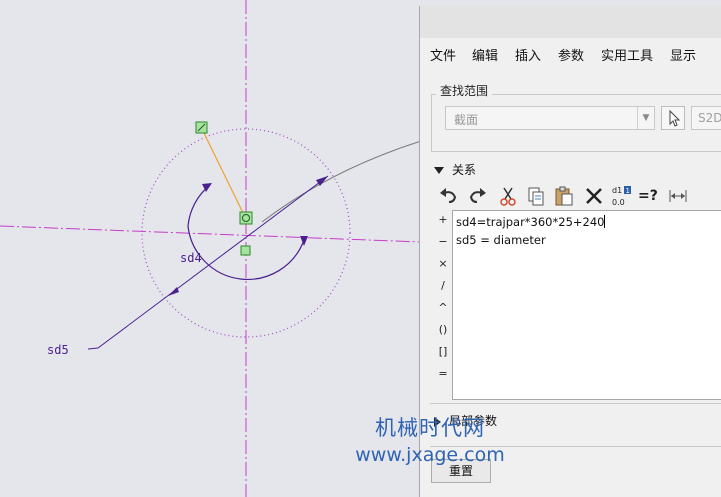 The height and width of the screenshot is (497, 721). What do you see at coordinates (706, 118) in the screenshot?
I see `filter-field: S2D` at bounding box center [706, 118].